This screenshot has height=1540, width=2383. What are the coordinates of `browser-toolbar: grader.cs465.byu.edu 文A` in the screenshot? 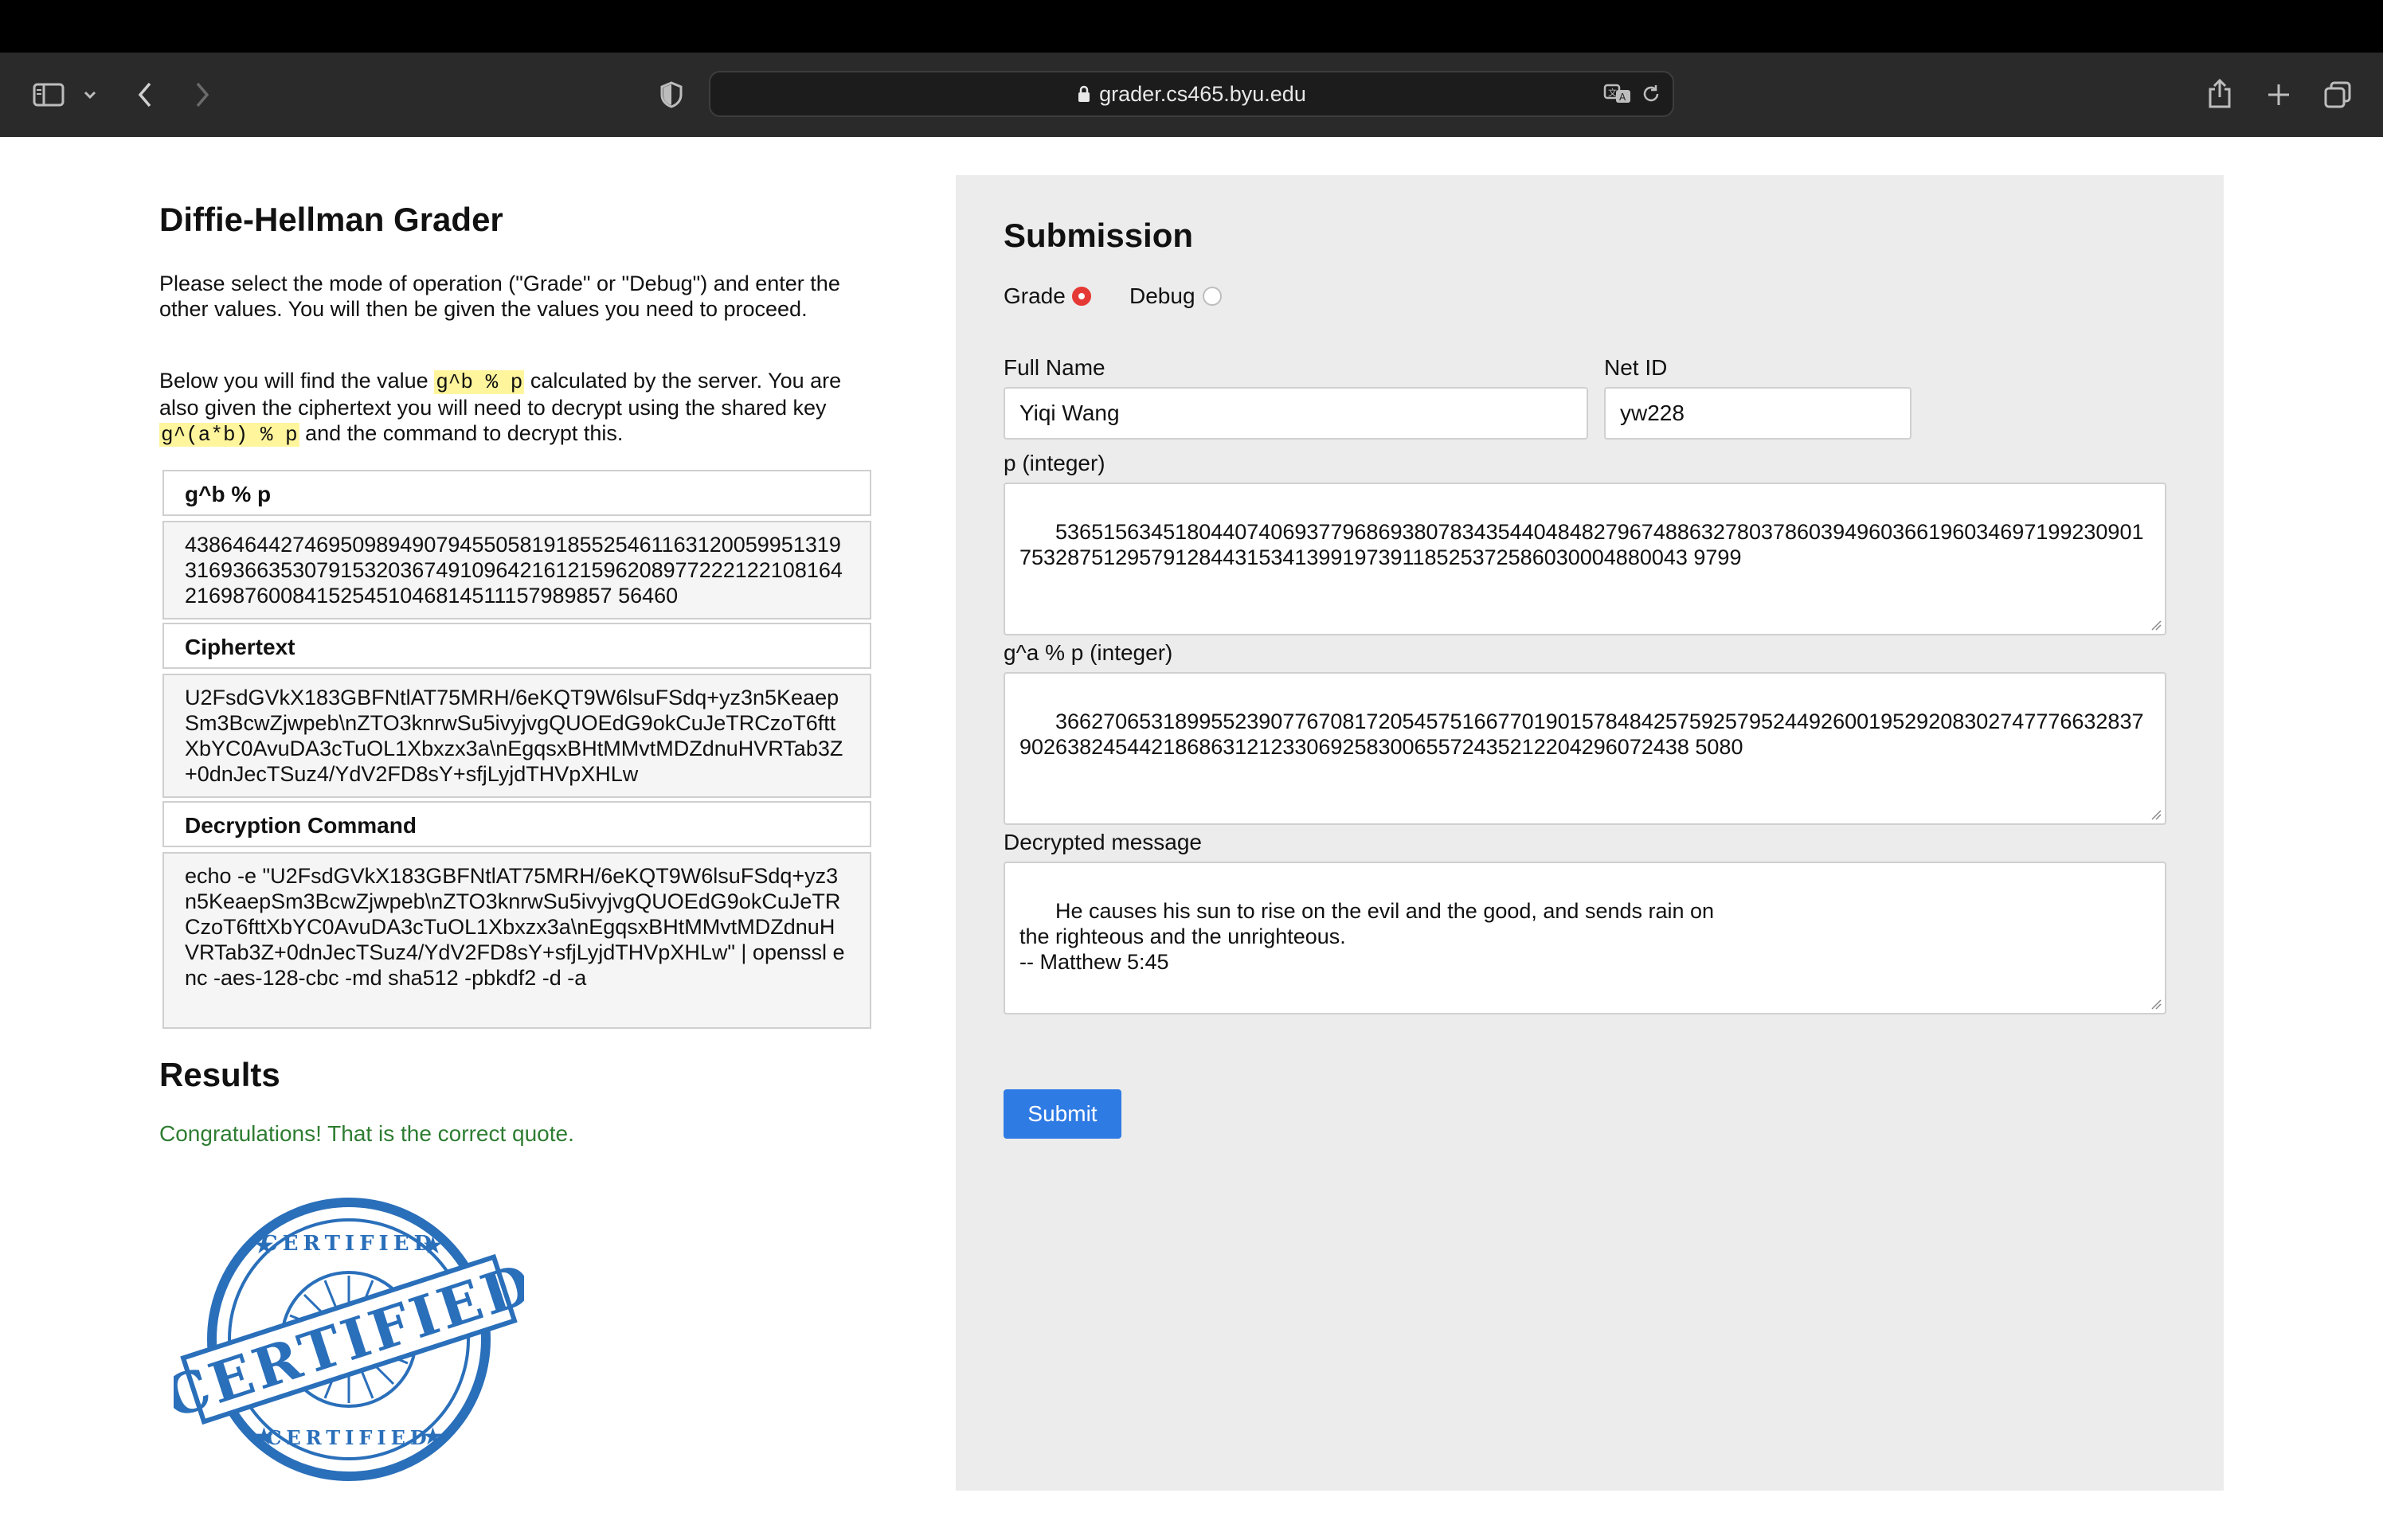 It's located at (1191, 95).